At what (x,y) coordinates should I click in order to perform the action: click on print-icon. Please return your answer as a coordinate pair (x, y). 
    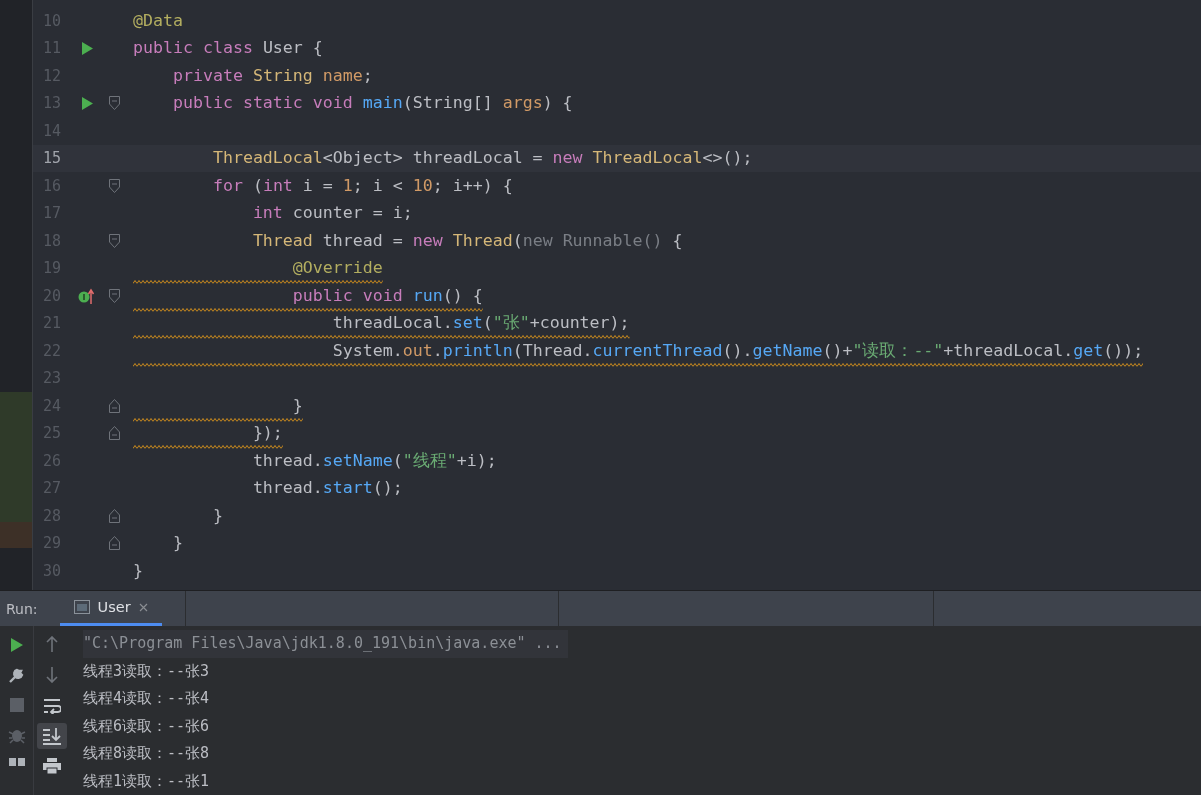
    Looking at the image, I should click on (51, 766).